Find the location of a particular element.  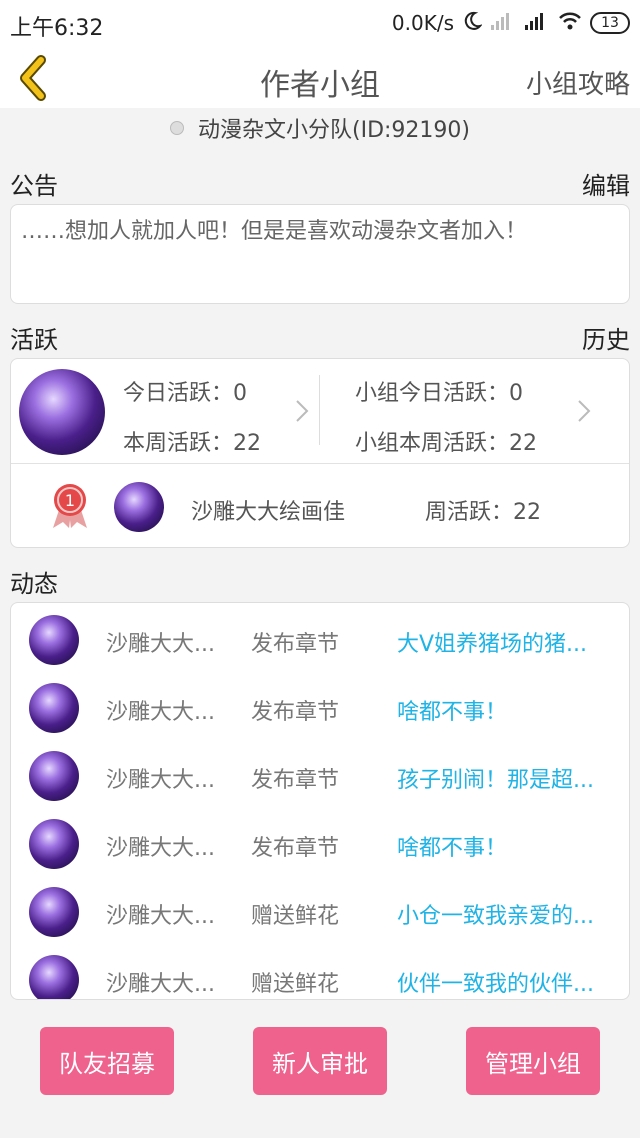

group-icon is located at coordinates (177, 128).